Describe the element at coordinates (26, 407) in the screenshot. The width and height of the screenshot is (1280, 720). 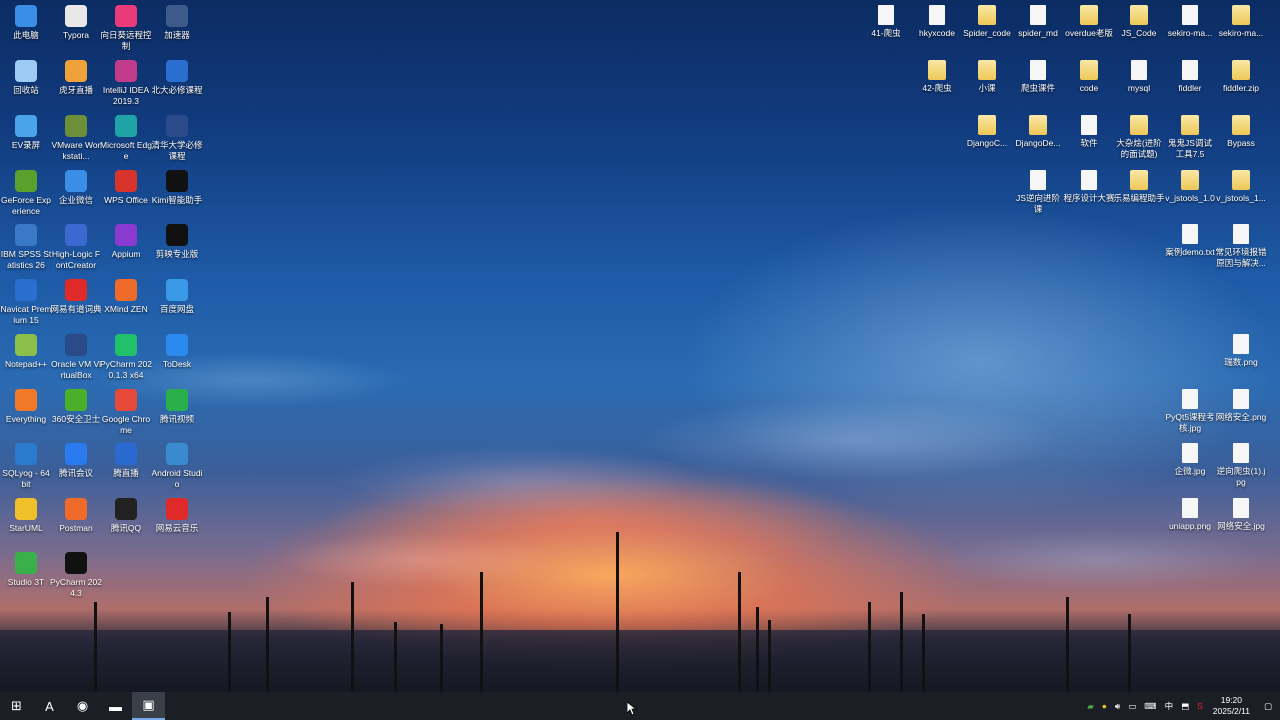
I see `desktop-icon: Everything` at that location.